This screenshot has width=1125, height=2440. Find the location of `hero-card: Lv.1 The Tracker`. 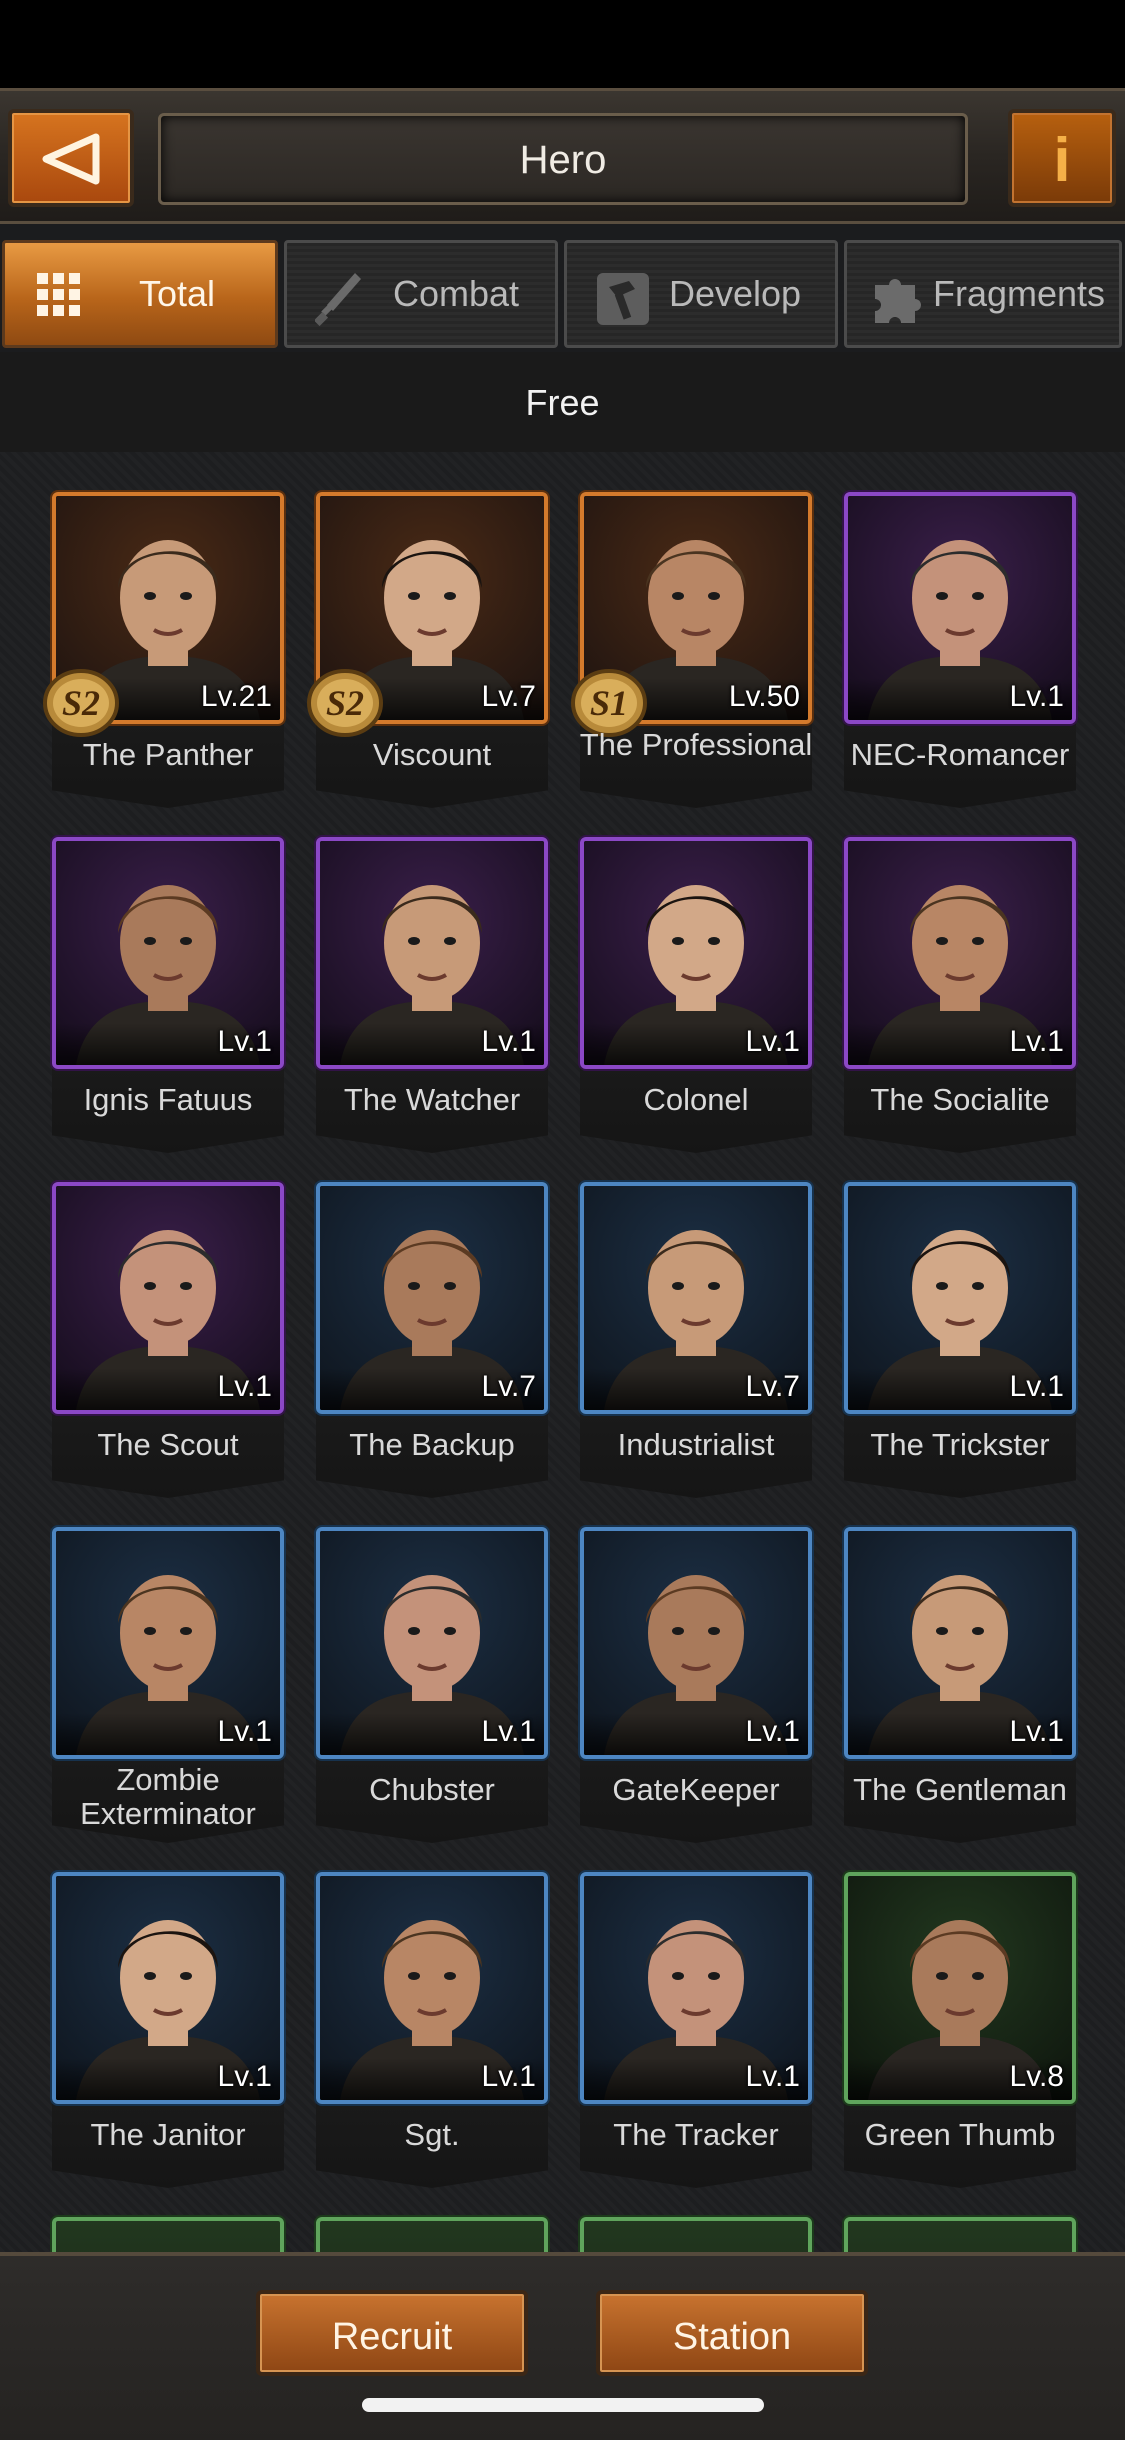

hero-card: Lv.1 The Tracker is located at coordinates (696, 2034).